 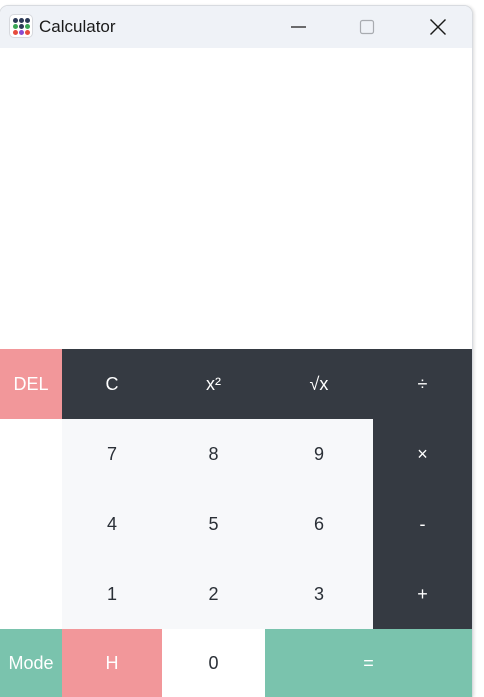 I want to click on digit-2-button: 2, so click(x=213, y=594).